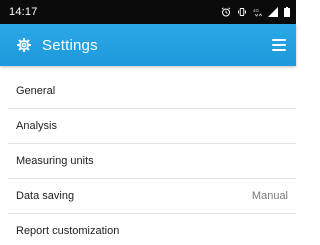 The image size is (320, 245). Describe the element at coordinates (45, 196) in the screenshot. I see `settings-item-label: Data saving` at that location.